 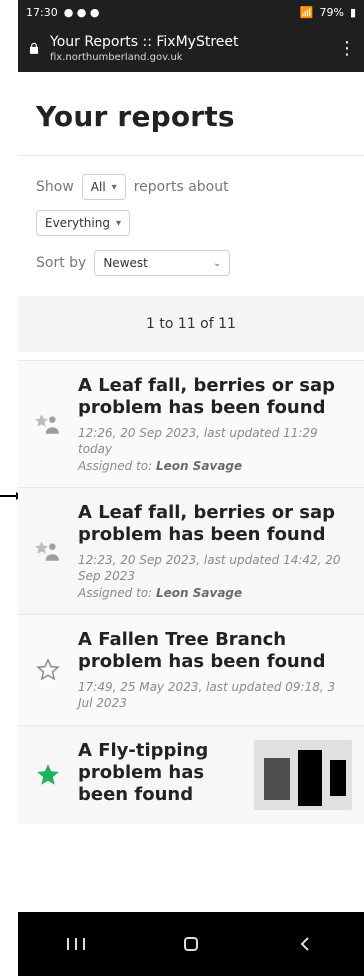 What do you see at coordinates (306, 12) in the screenshot?
I see `signal-icons: 📶` at bounding box center [306, 12].